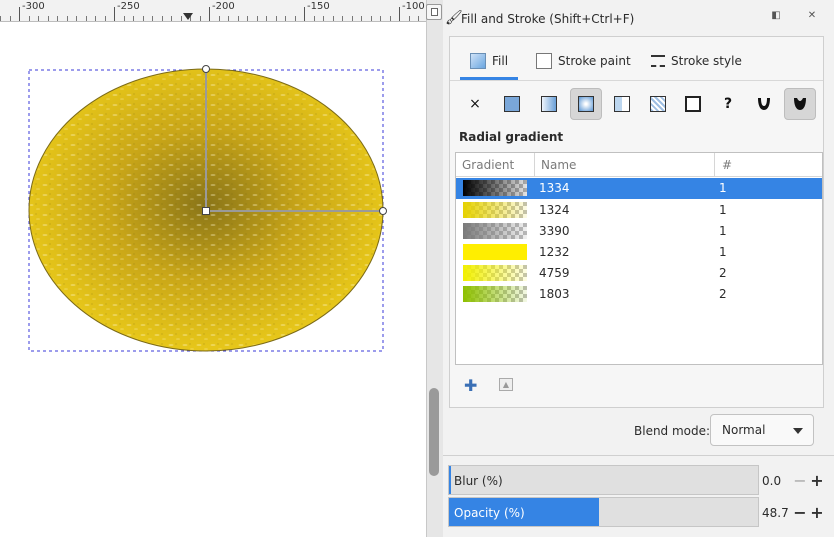 The width and height of the screenshot is (834, 540). I want to click on radial-gradient-button, so click(586, 104).